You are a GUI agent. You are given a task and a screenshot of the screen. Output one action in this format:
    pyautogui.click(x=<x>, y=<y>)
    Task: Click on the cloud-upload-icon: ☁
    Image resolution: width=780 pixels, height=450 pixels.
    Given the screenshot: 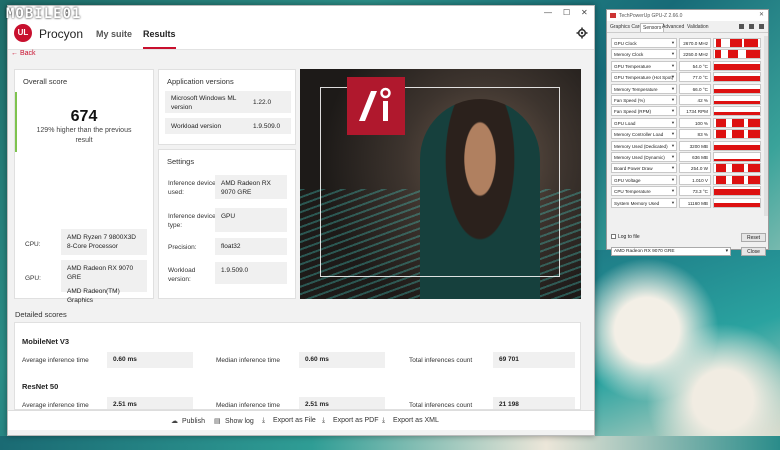 What is the action you would take?
    pyautogui.click(x=174, y=421)
    